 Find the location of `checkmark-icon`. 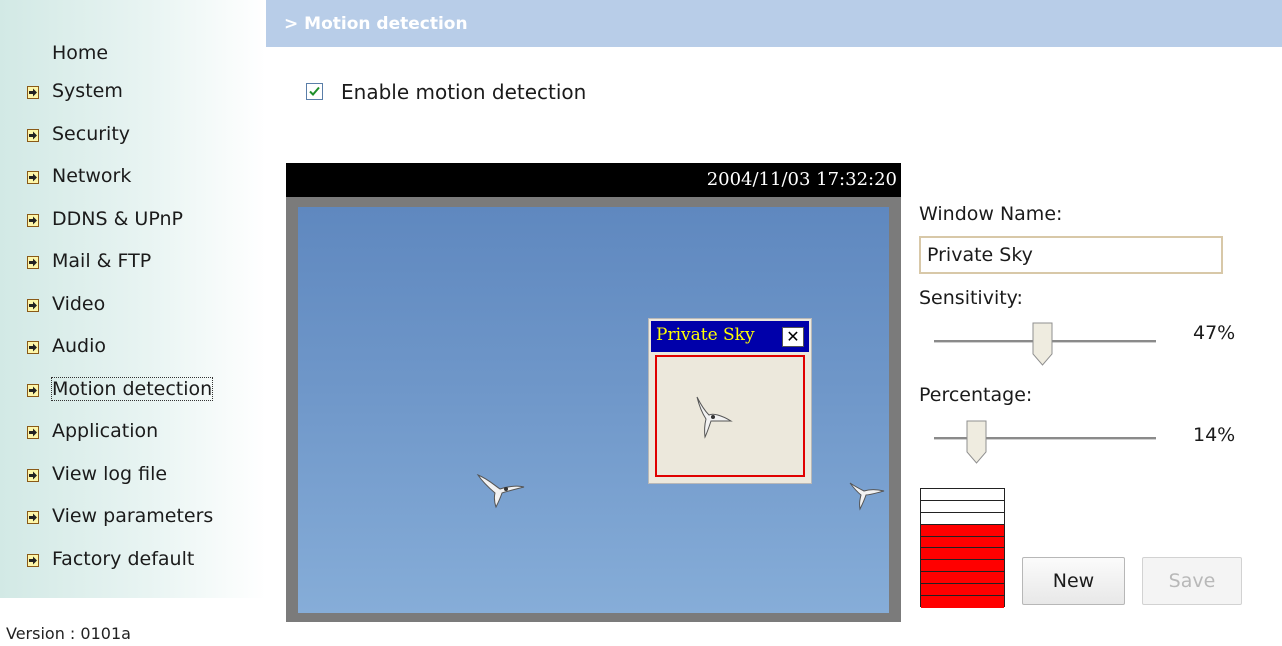

checkmark-icon is located at coordinates (314, 91).